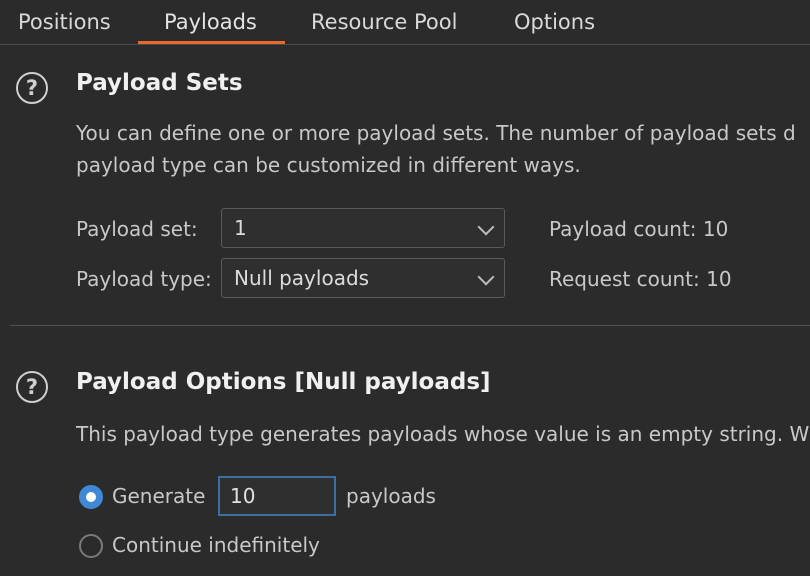  I want to click on tab-bar: Positions Payloads Resource Pool Options, so click(405, 22).